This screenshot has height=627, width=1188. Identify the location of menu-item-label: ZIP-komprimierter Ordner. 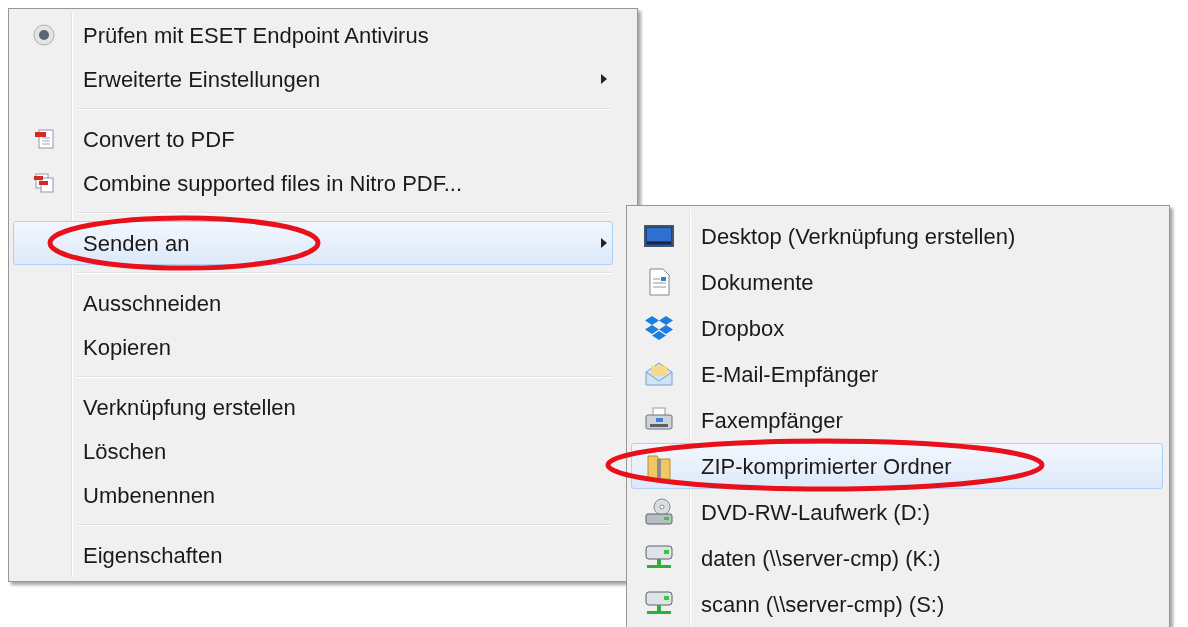
(826, 466).